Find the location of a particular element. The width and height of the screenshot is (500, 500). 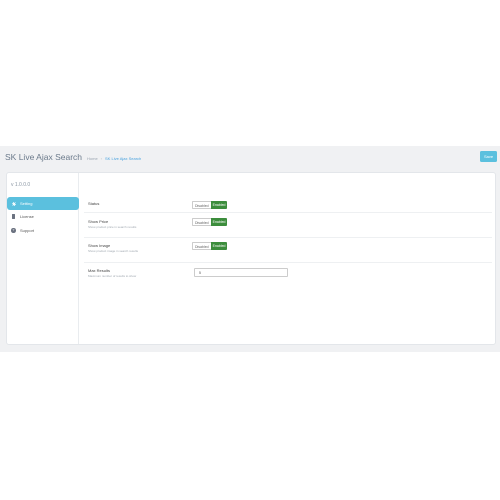

sidebar: v 1.0.0.0 Setting License ? Support is located at coordinates (43, 258).